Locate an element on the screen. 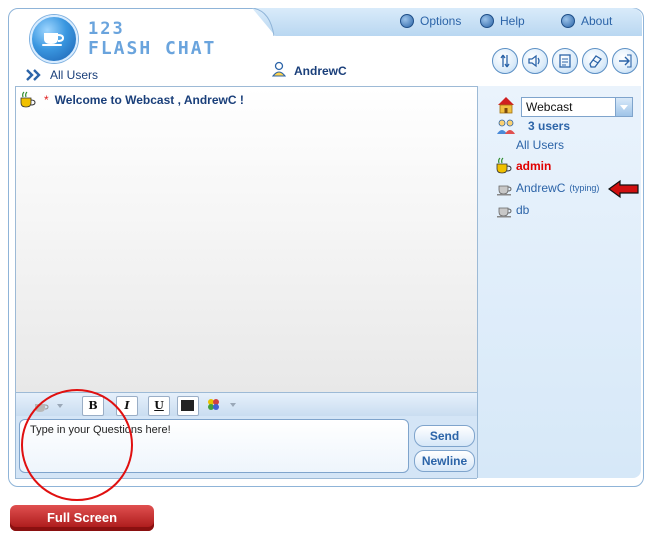 The image size is (654, 542). color-swatch is located at coordinates (187, 405).